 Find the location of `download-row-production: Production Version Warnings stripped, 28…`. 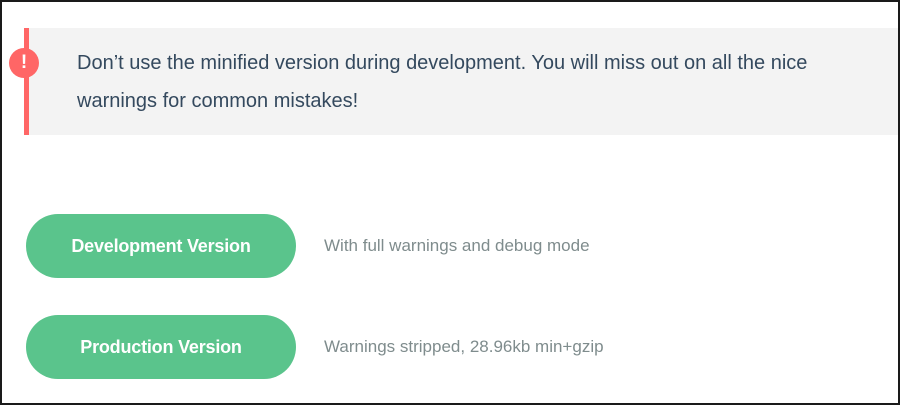

download-row-production: Production Version Warnings stripped, 28… is located at coordinates (315, 347).